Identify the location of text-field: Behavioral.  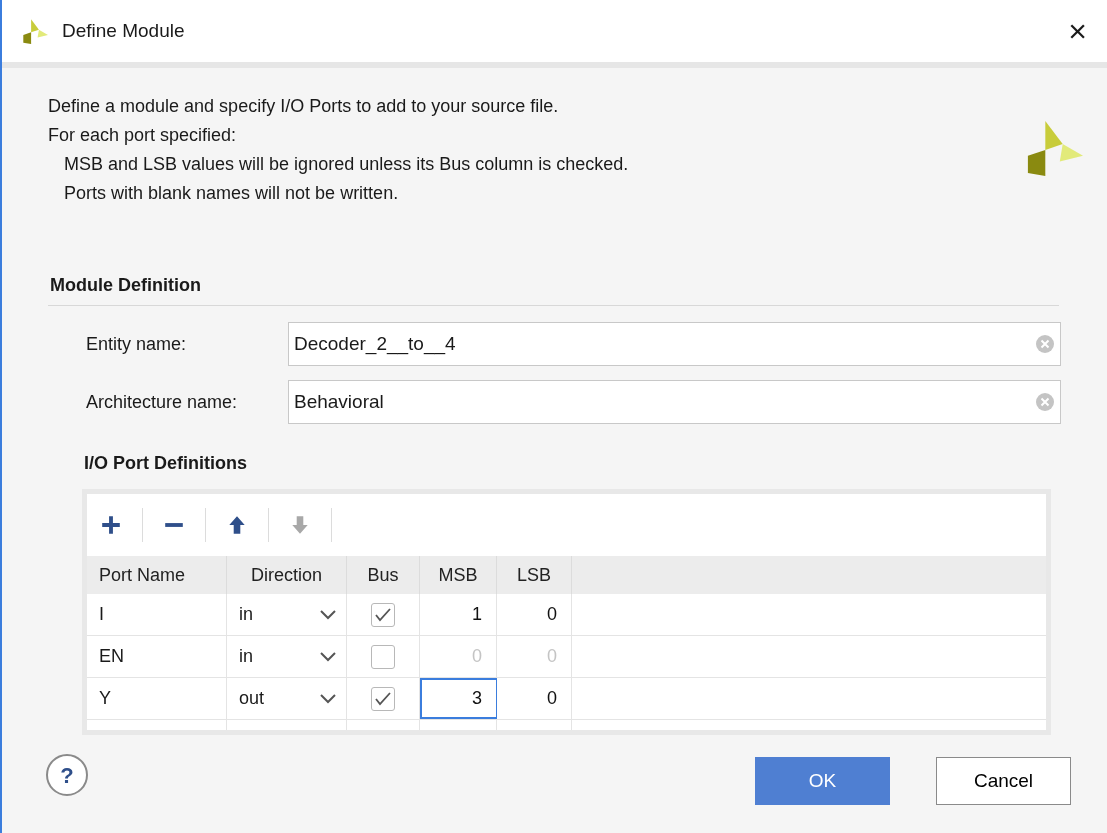
(674, 402).